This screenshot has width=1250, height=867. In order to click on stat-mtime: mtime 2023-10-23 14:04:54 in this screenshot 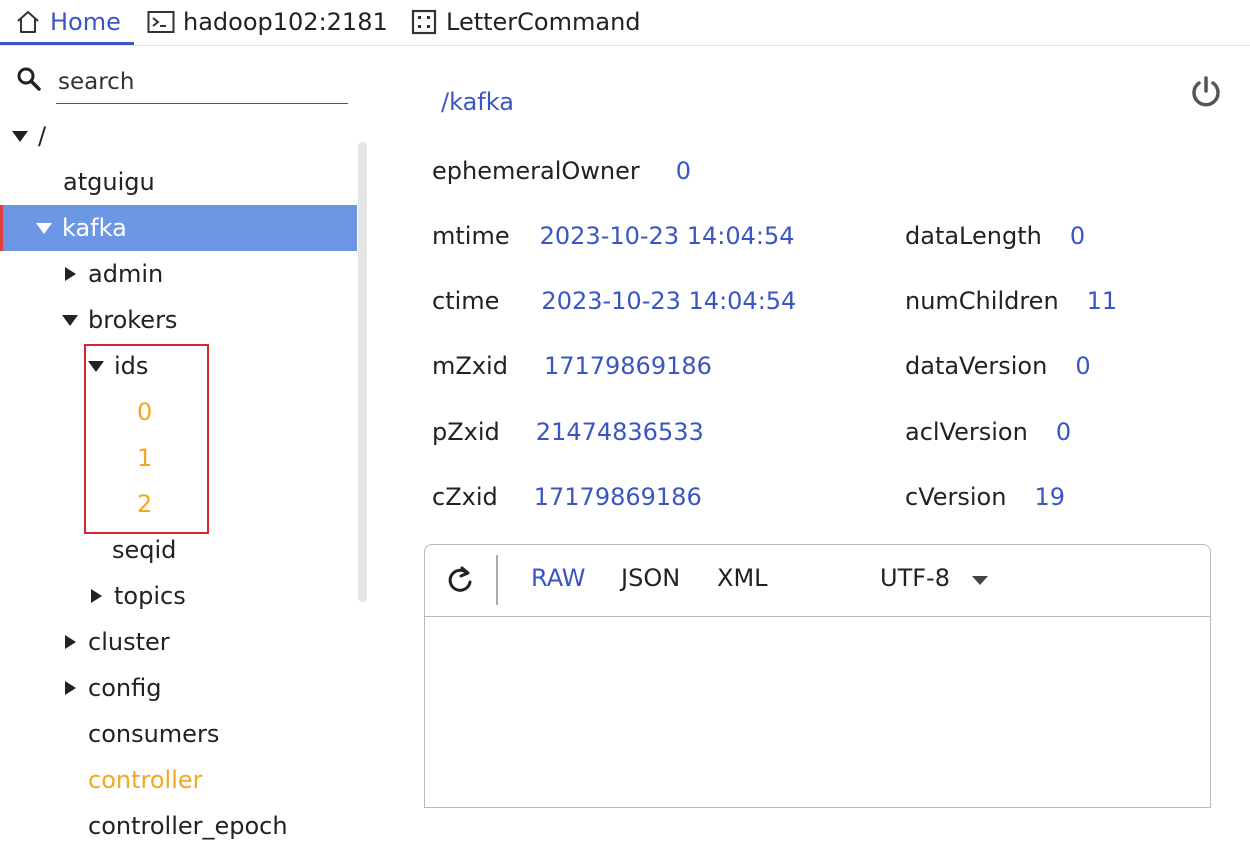, I will do `click(613, 236)`.